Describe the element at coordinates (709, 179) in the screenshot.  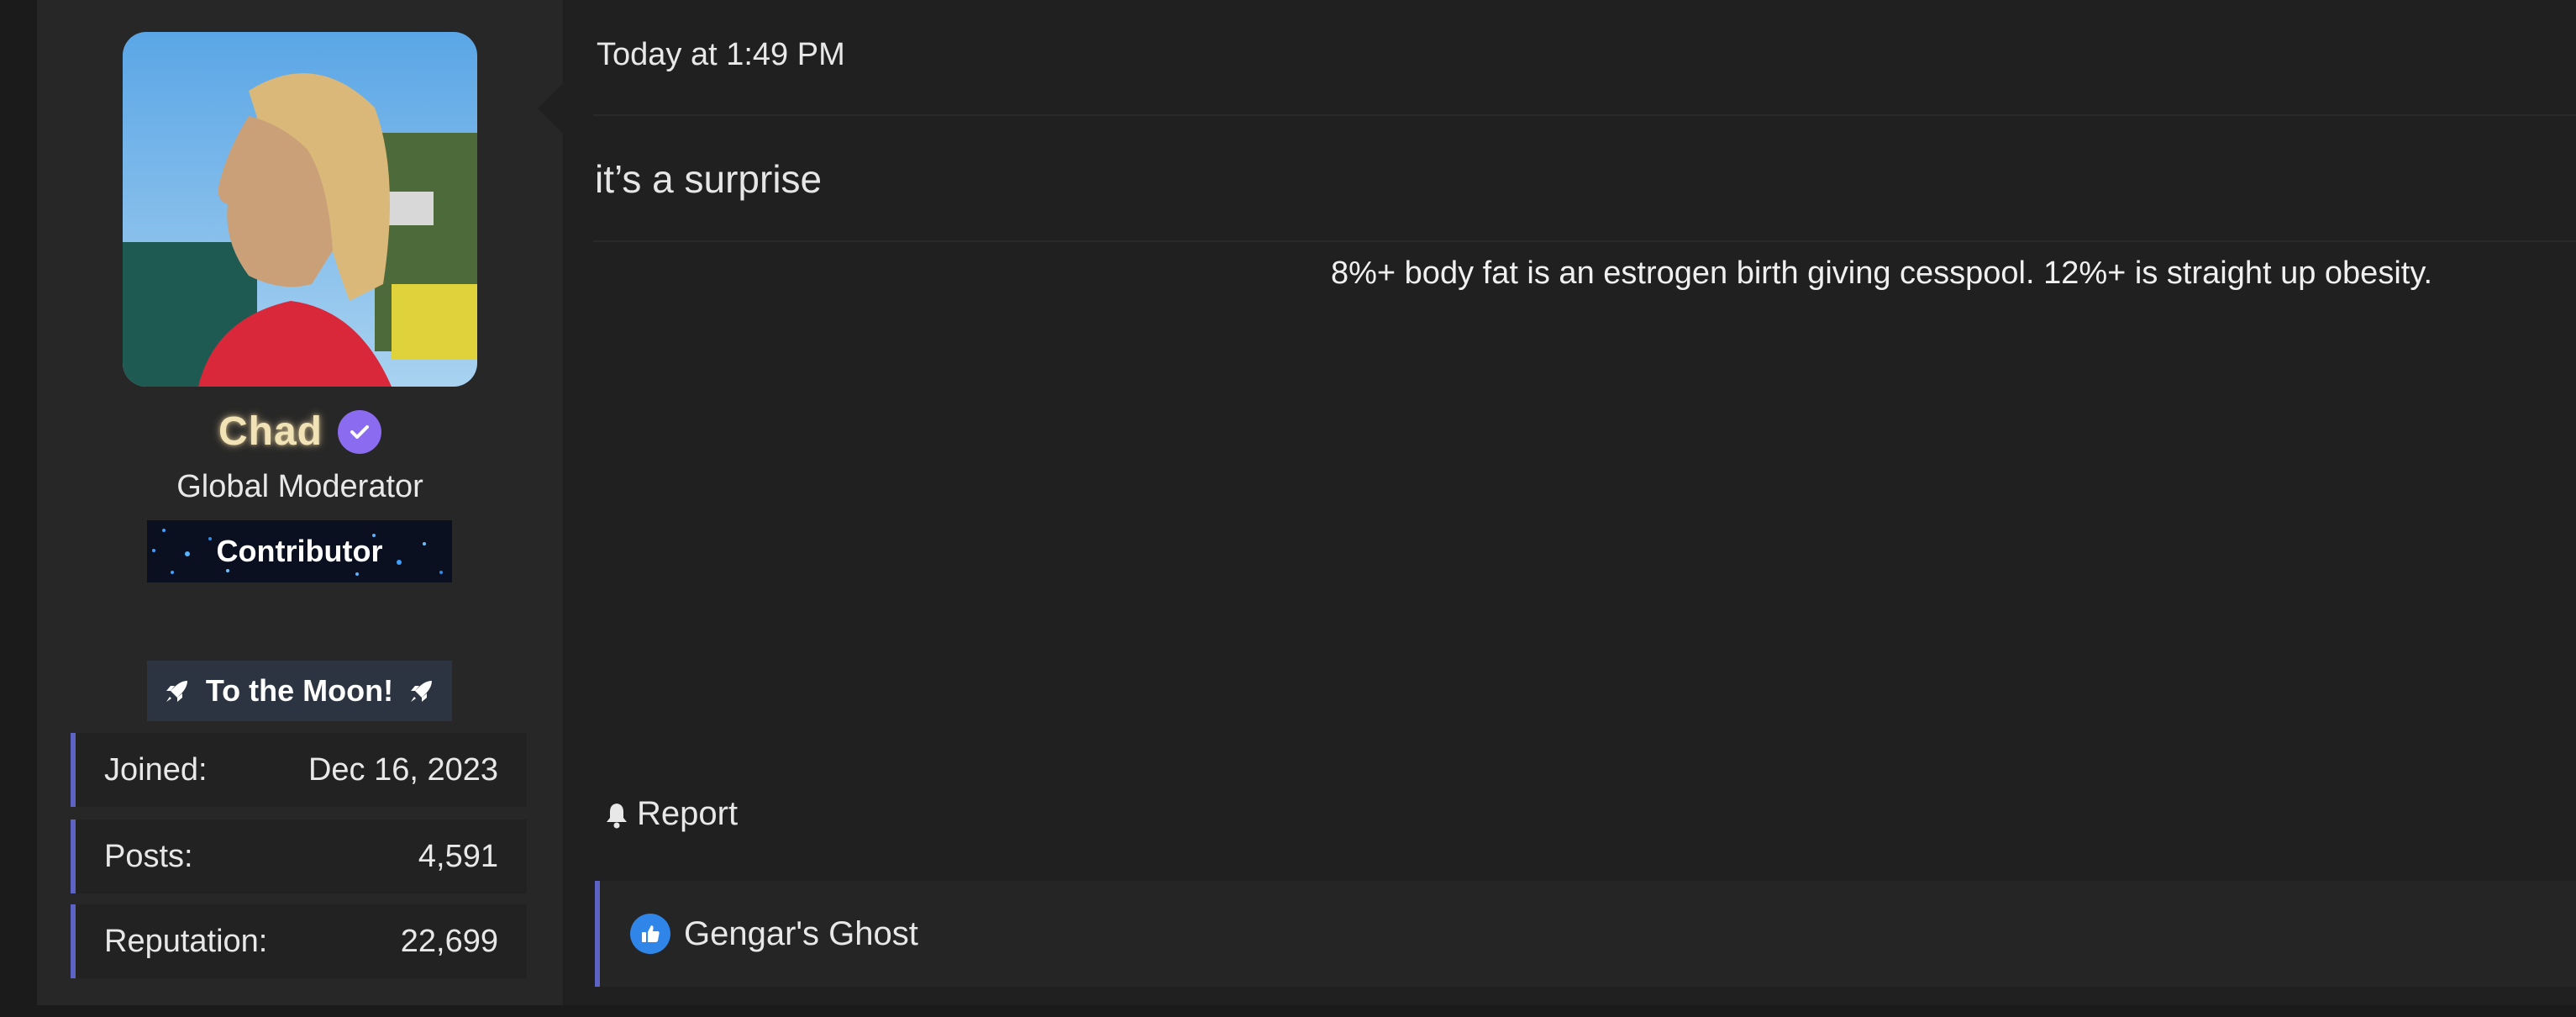
I see `post-body: it’s a surprise` at that location.